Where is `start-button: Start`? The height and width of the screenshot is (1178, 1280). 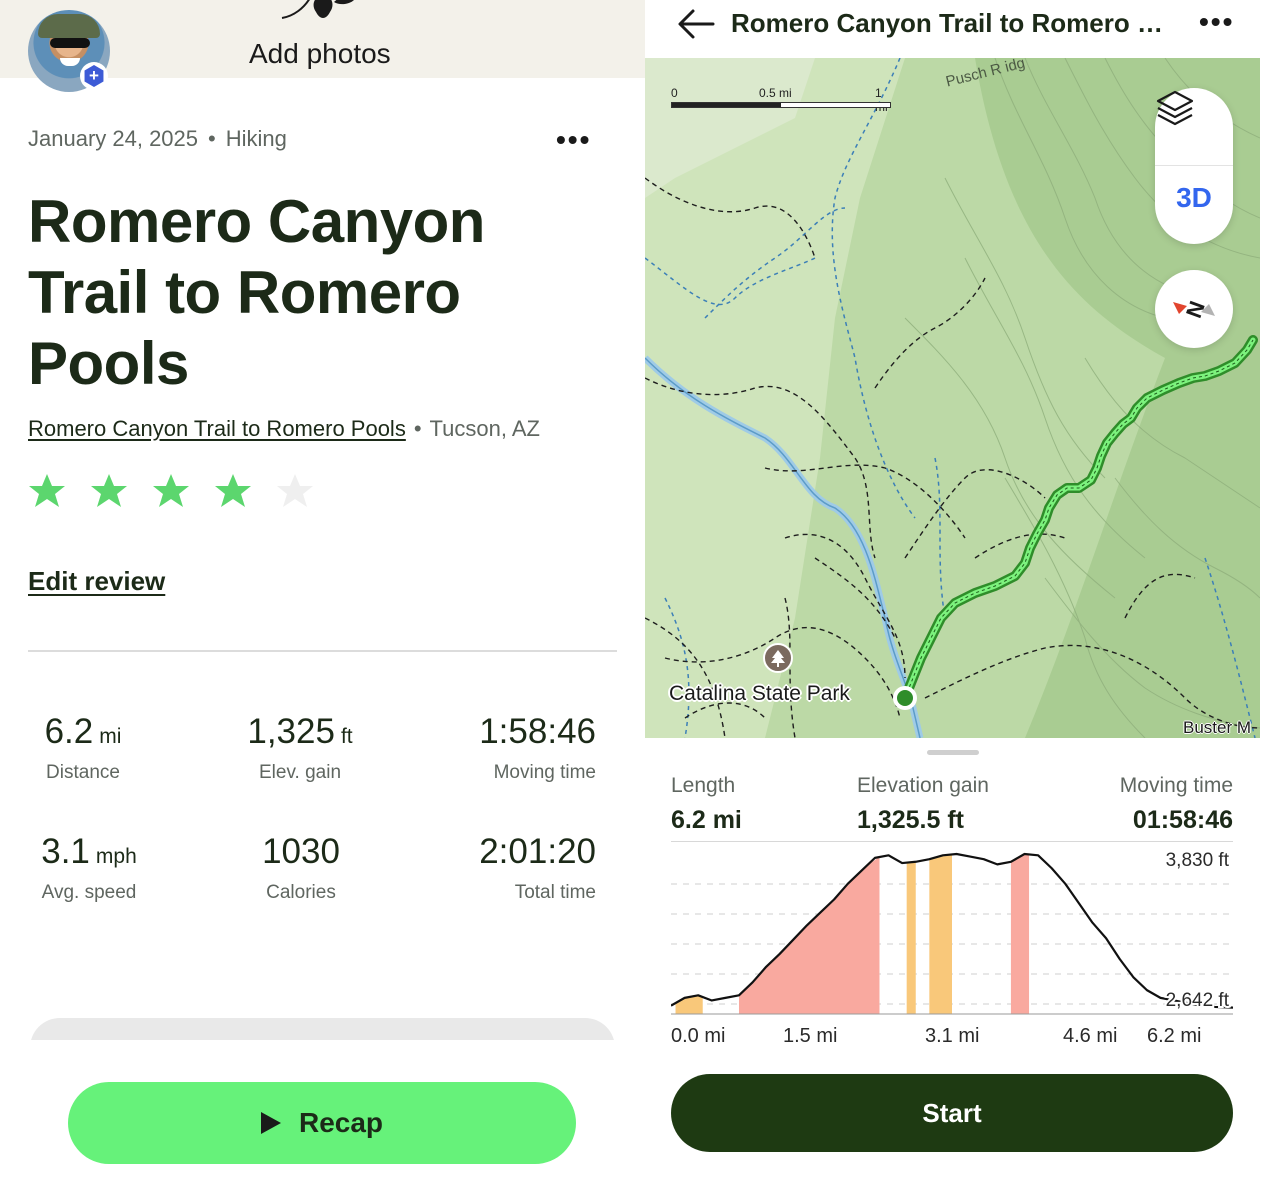 start-button: Start is located at coordinates (952, 1113).